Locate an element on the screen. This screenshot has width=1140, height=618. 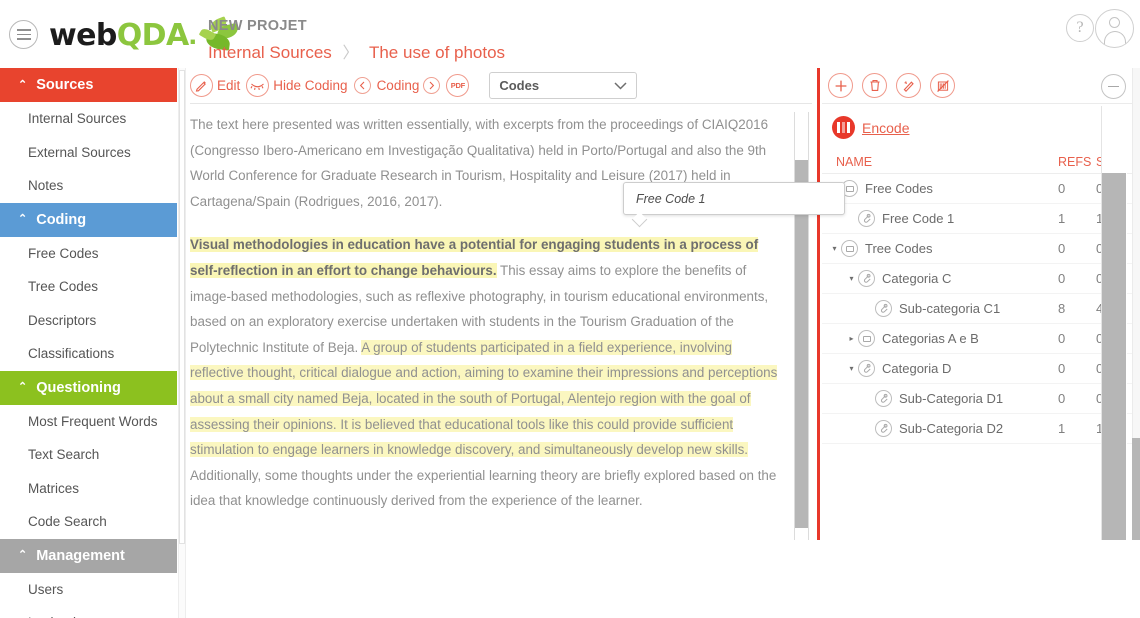
tree-node: Free Code 1 is located at coordinates (940, 218).